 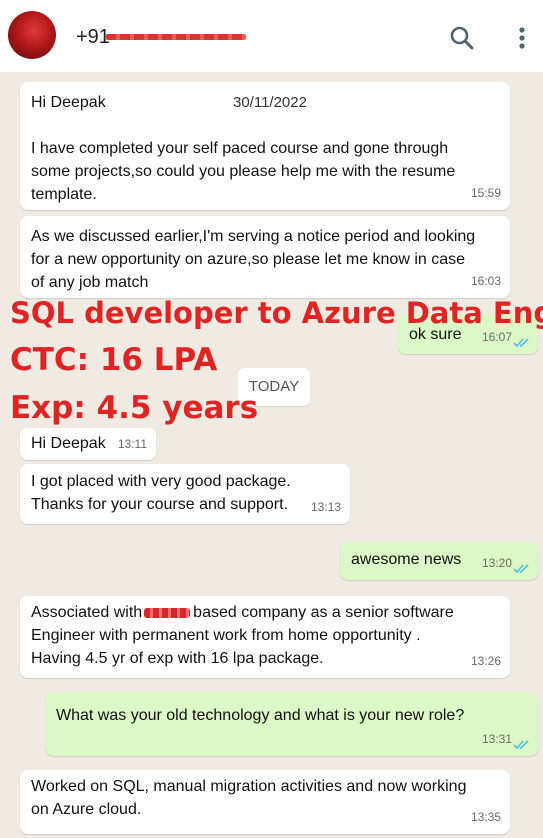 I want to click on message-time: 13:11, so click(x=132, y=444).